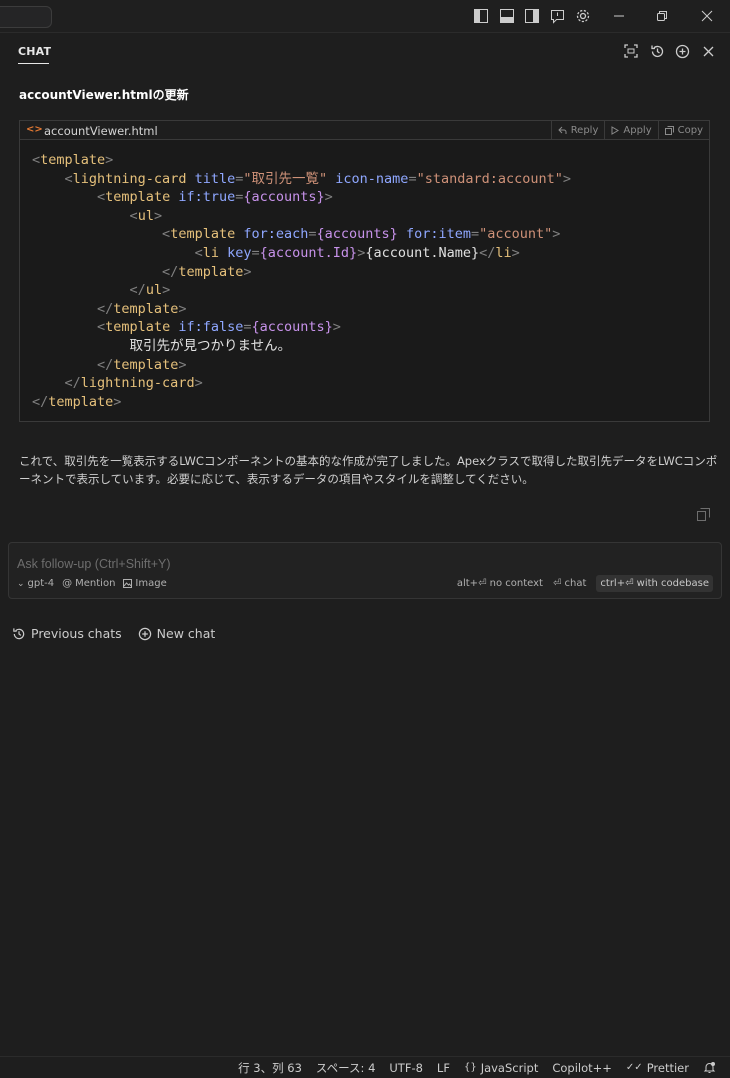 Image resolution: width=730 pixels, height=1078 pixels. What do you see at coordinates (637, 130) in the screenshot?
I see `apply-label: Apply` at bounding box center [637, 130].